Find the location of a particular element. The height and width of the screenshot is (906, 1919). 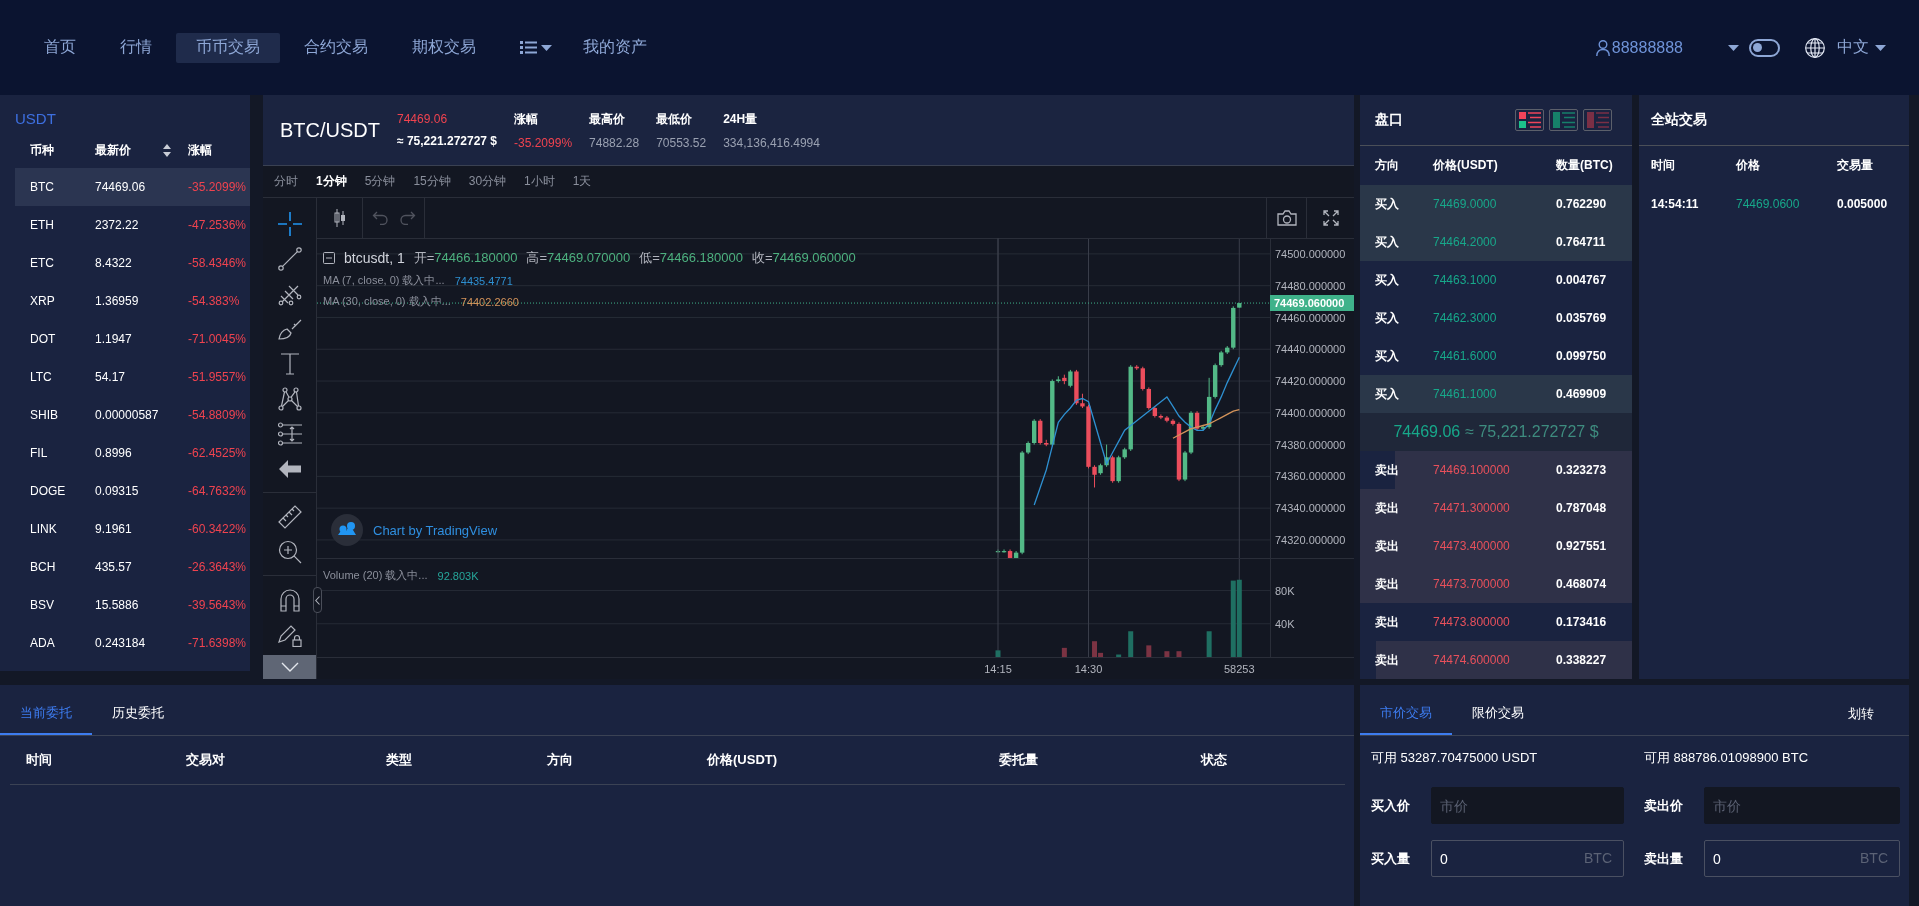

market-row: DOT 1.1947 -71.0045% is located at coordinates (132, 339).